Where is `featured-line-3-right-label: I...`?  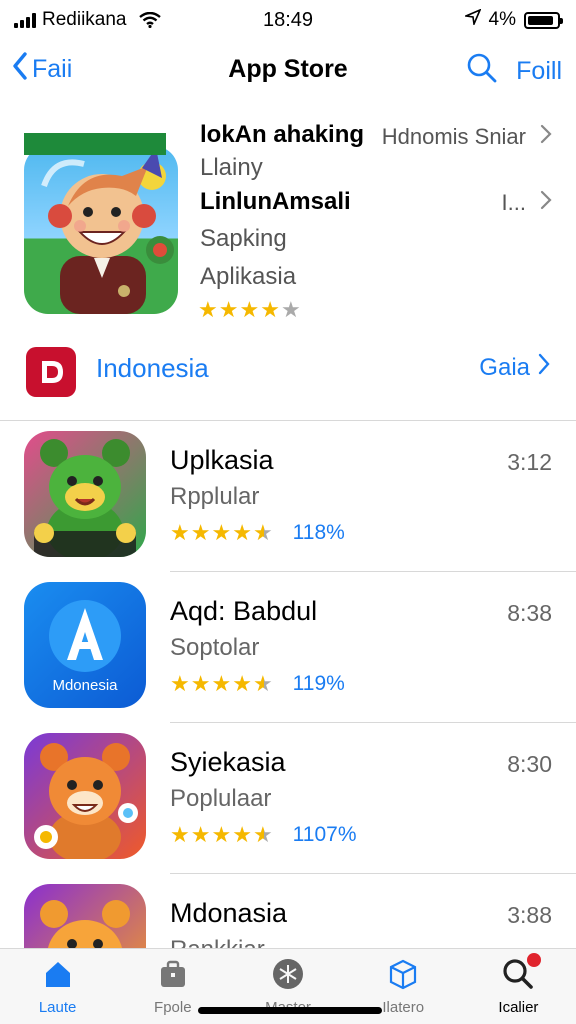
featured-line-3-right-label: I... is located at coordinates (513, 202).